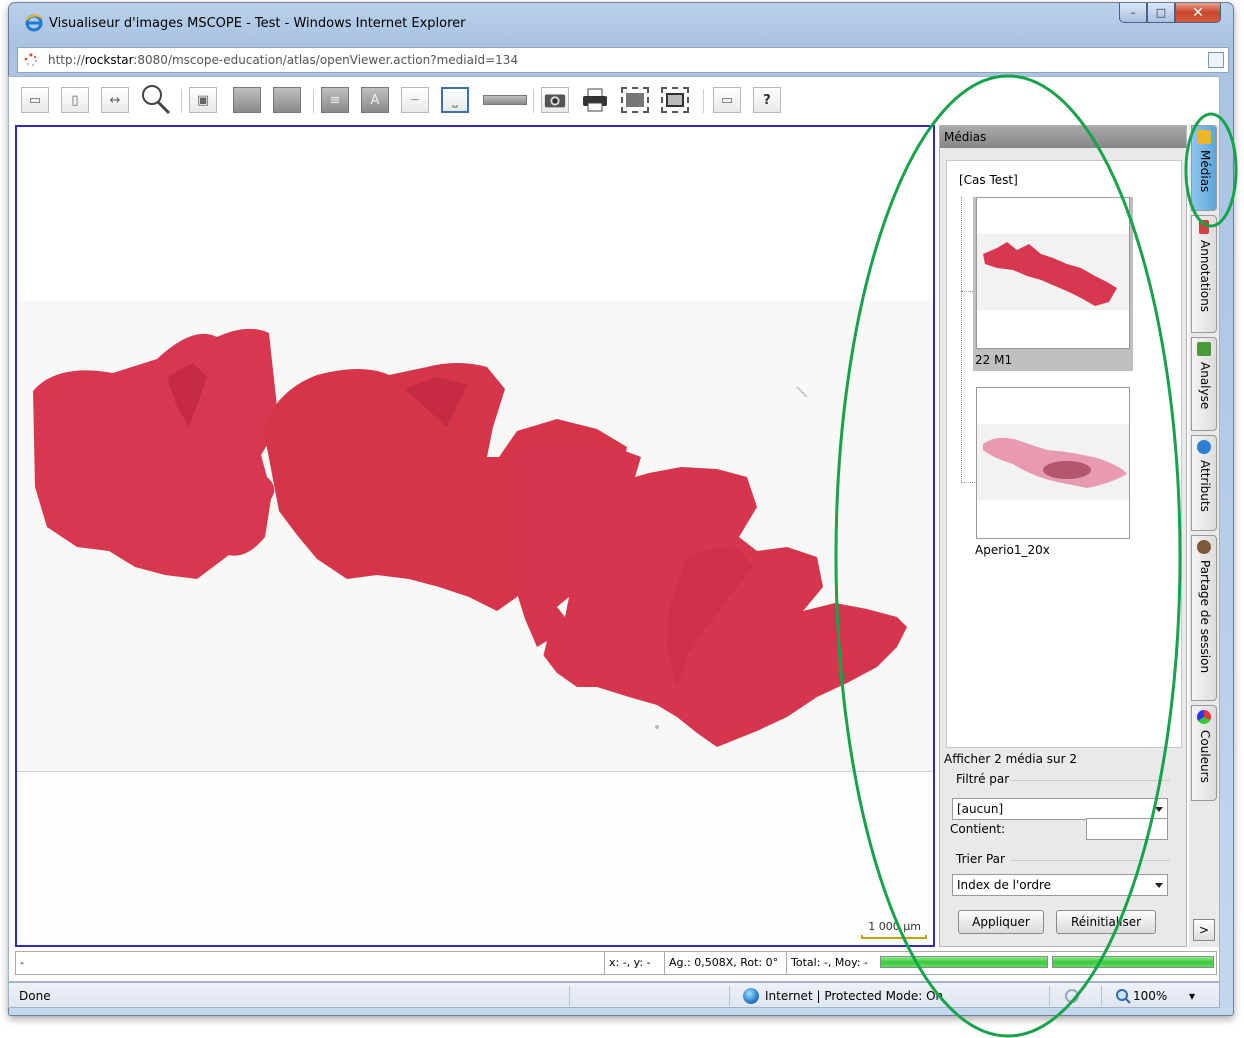 The height and width of the screenshot is (1038, 1244). I want to click on filter-label: Filtré par, so click(983, 779).